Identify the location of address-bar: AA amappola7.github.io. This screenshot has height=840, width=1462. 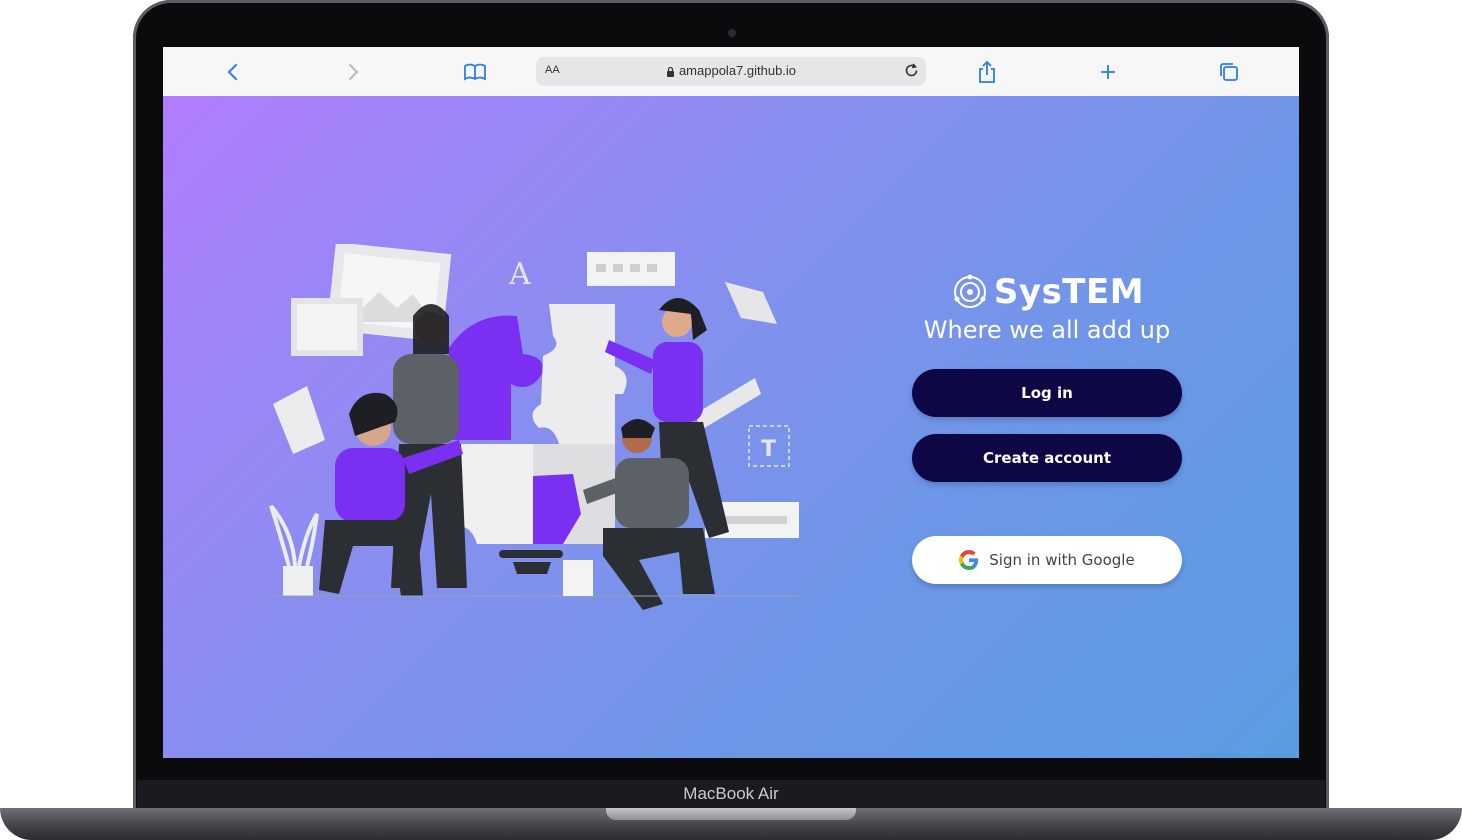
(731, 71).